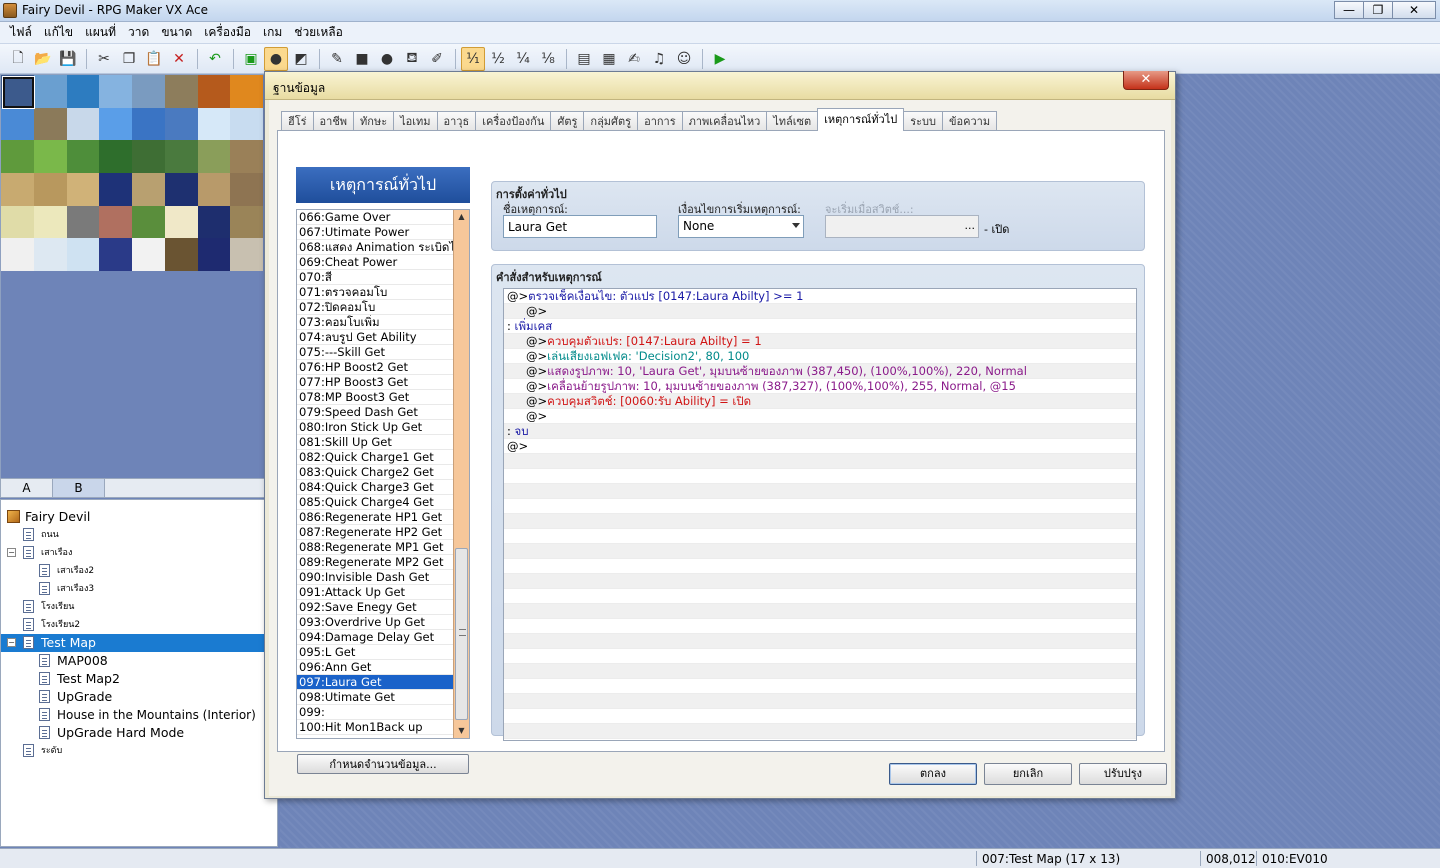  Describe the element at coordinates (580, 226) in the screenshot. I see `event-name-input` at that location.